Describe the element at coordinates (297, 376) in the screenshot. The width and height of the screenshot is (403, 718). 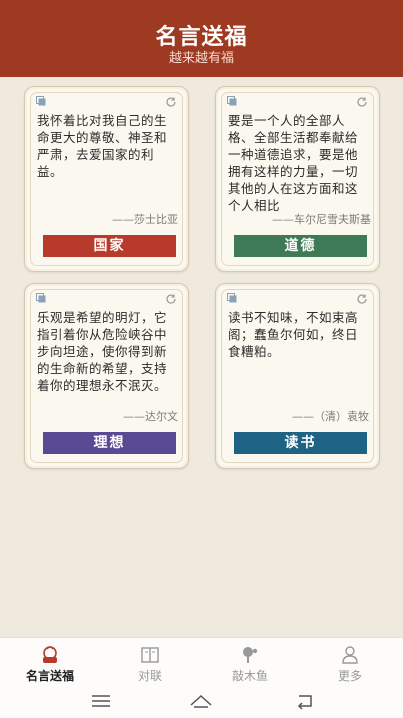
I see `quote-card: 读书不知味，不如束高阁；蠢鱼尔何如，终日食糟粕。 ——（清）袁牧 读书` at that location.